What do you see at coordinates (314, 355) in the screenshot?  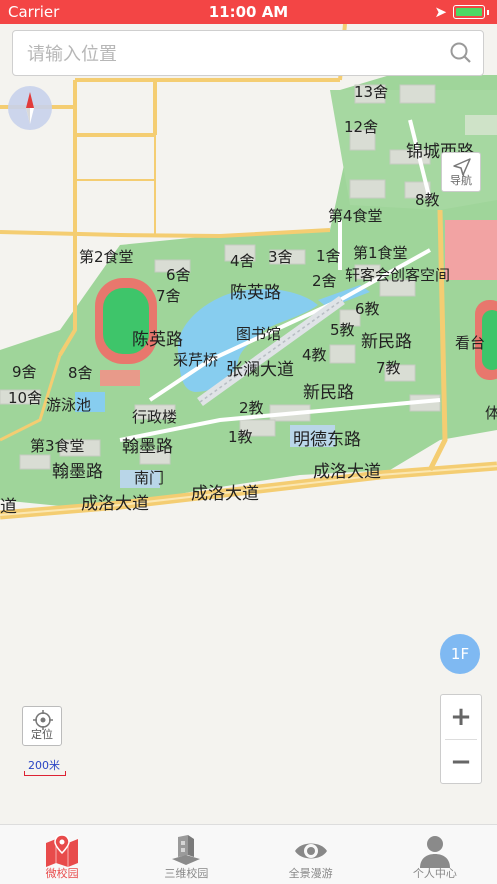 I see `map-label-4jiao: 4教` at bounding box center [314, 355].